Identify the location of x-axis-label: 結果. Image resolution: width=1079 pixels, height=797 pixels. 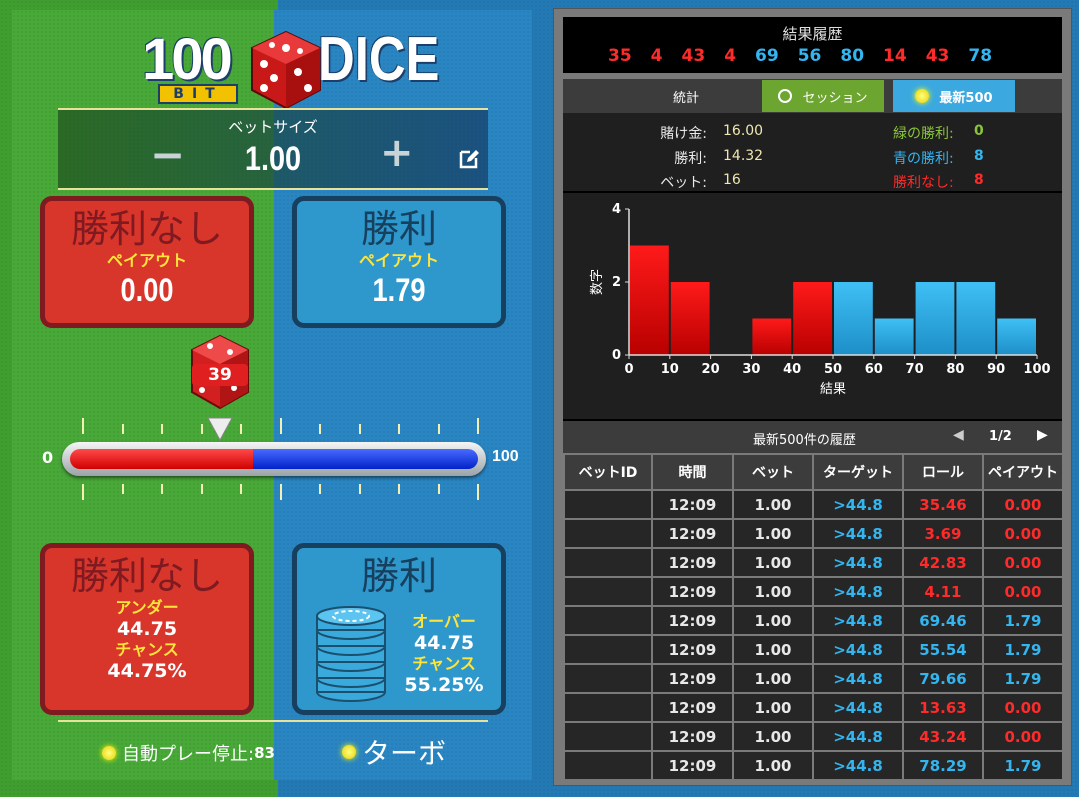
(833, 389).